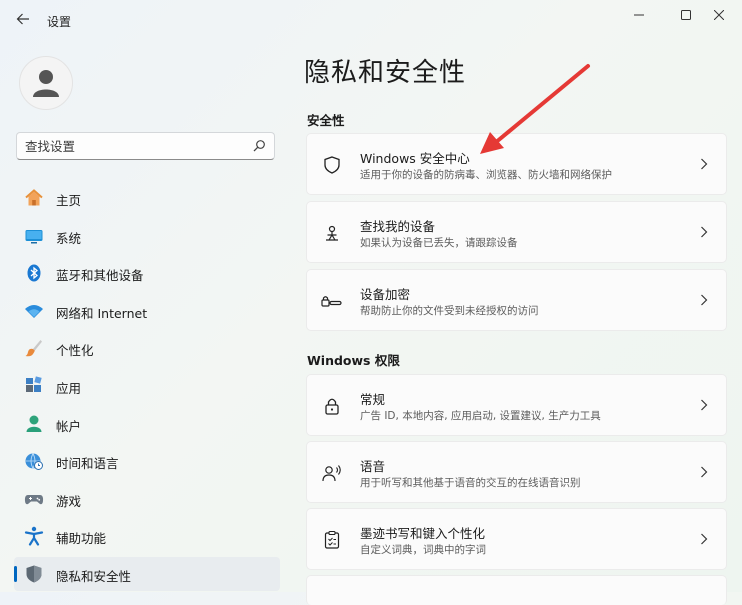 The width and height of the screenshot is (742, 605). Describe the element at coordinates (470, 483) in the screenshot. I see `card-subtitle: 用于听写和其他基于语音的交互的在线语音识别` at that location.